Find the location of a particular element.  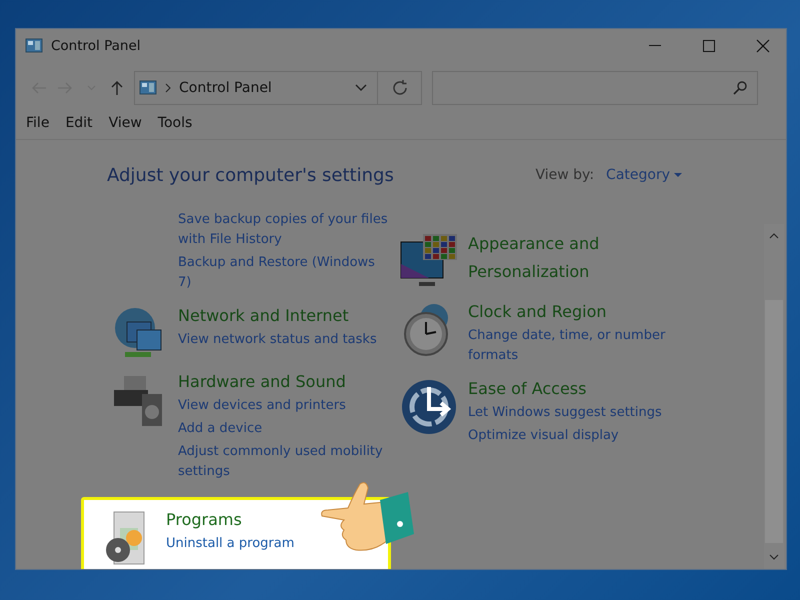

category-link: Network and Internet is located at coordinates (263, 316).